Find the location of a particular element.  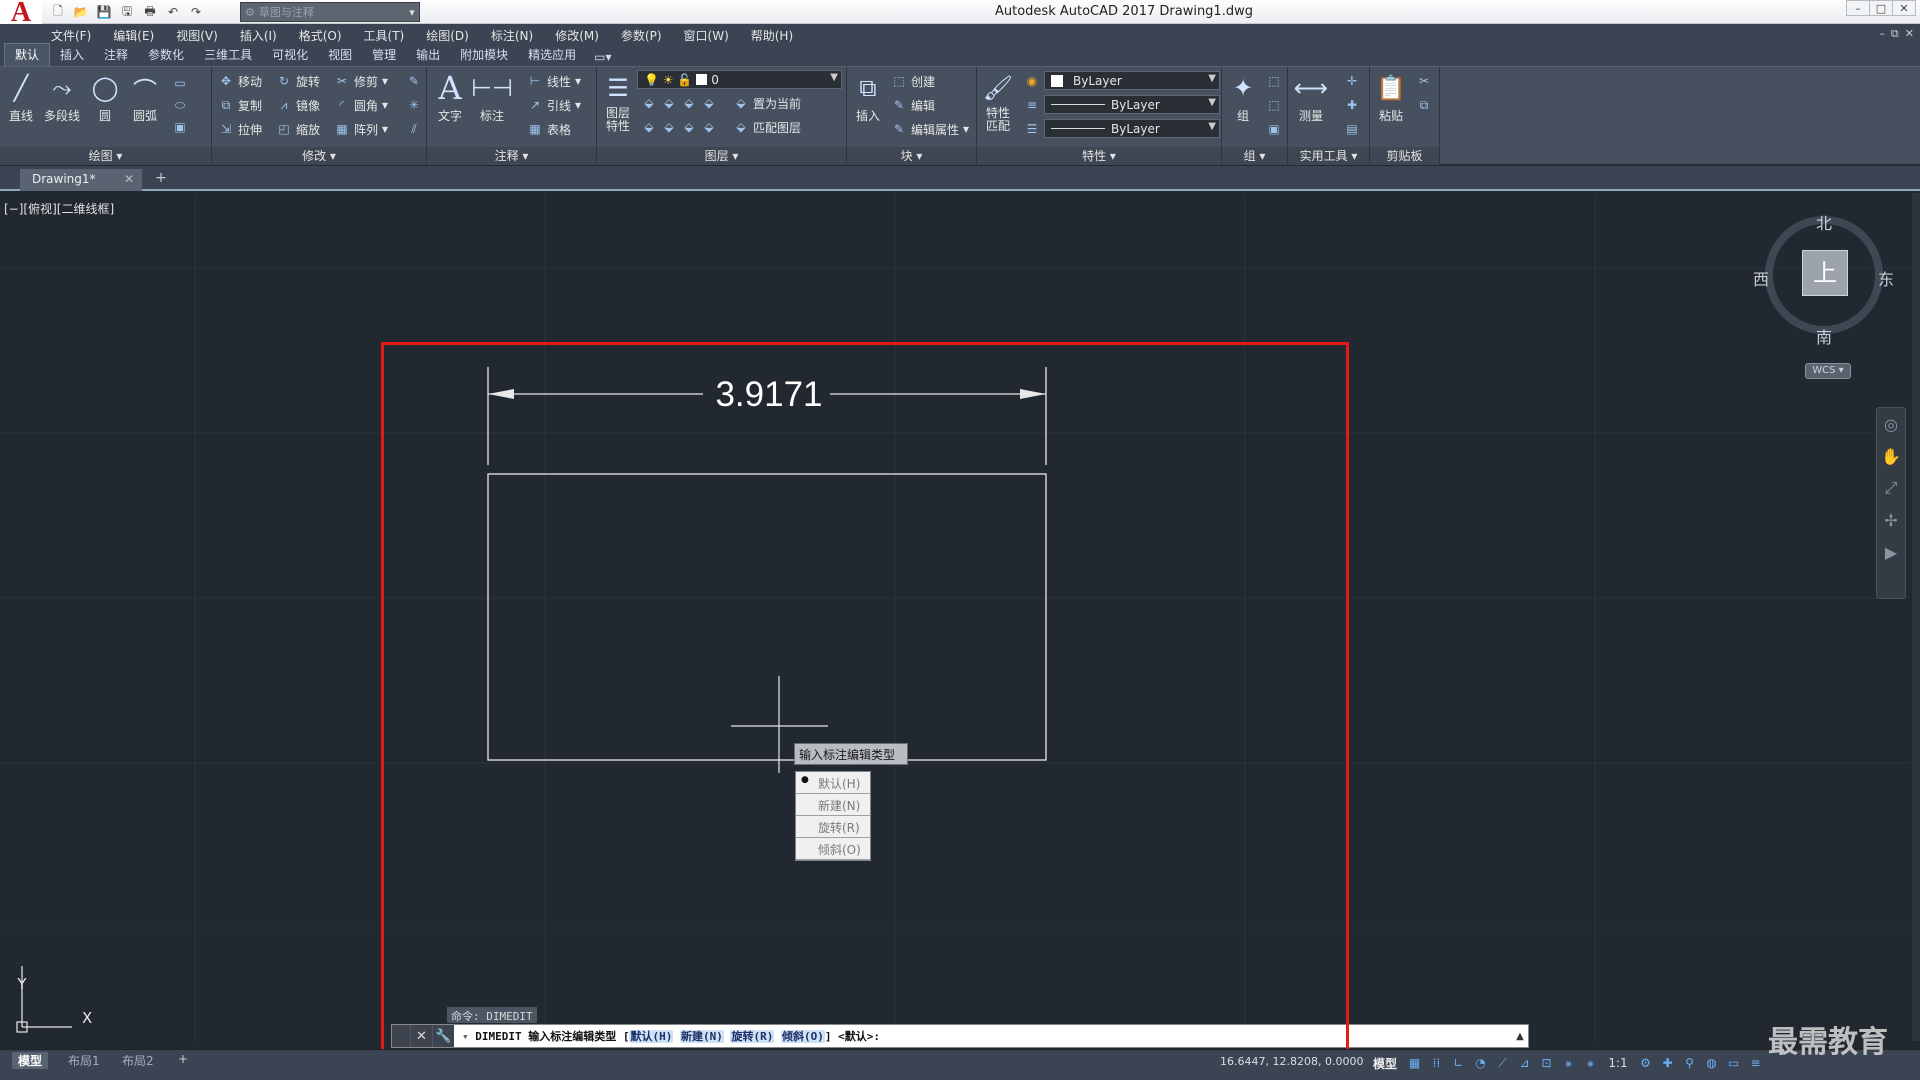

layer-dropdown: 💡 ☀ 🔓 0 ▼ is located at coordinates (739, 79).